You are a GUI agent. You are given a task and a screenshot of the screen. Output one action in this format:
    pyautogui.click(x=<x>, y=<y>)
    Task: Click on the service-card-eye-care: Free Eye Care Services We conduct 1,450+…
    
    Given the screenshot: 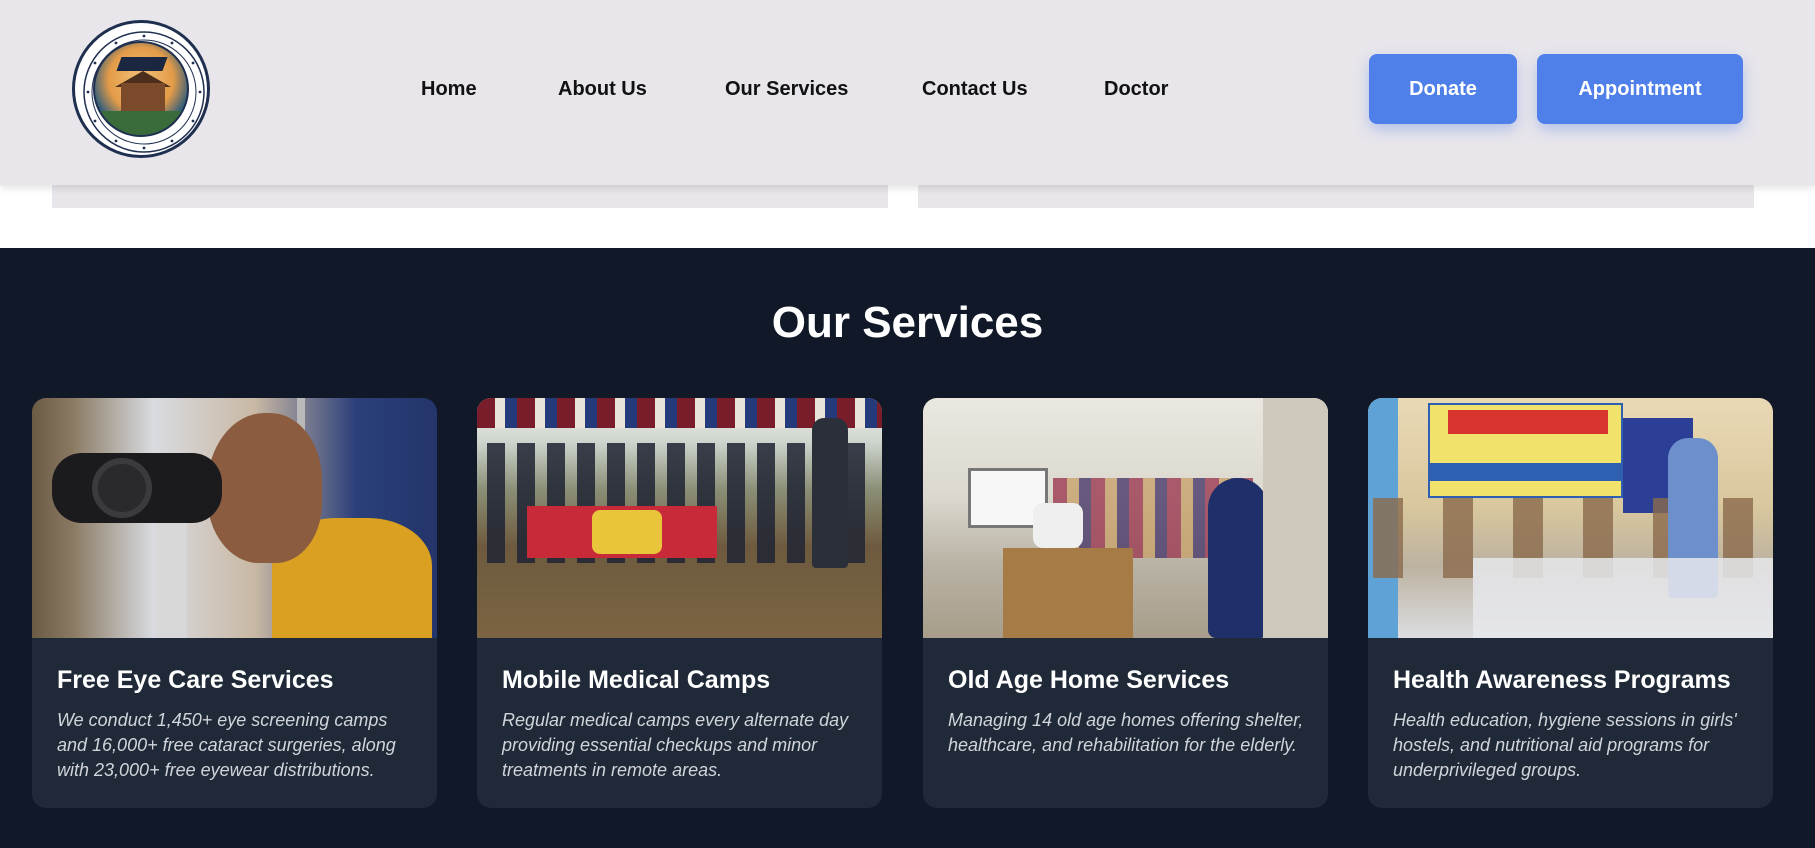 What is the action you would take?
    pyautogui.click(x=234, y=603)
    